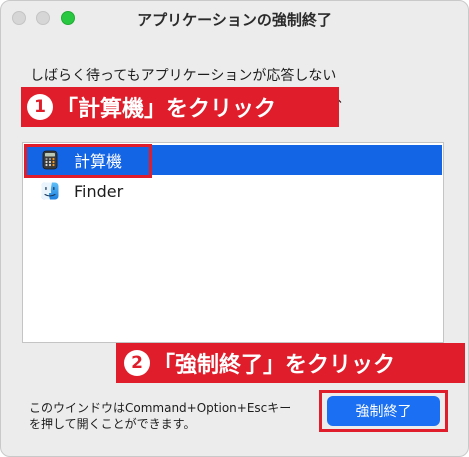 The width and height of the screenshot is (469, 457). Describe the element at coordinates (88, 161) in the screenshot. I see `calculator-highlight-frame` at that location.